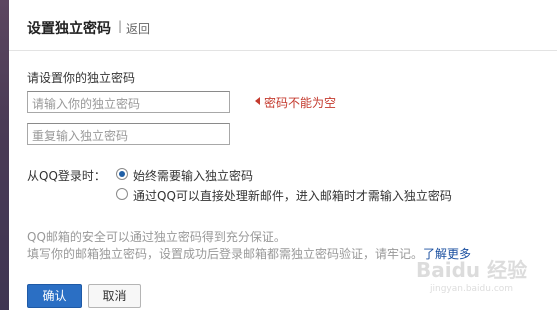  I want to click on confirm-button: 确认, so click(54, 296).